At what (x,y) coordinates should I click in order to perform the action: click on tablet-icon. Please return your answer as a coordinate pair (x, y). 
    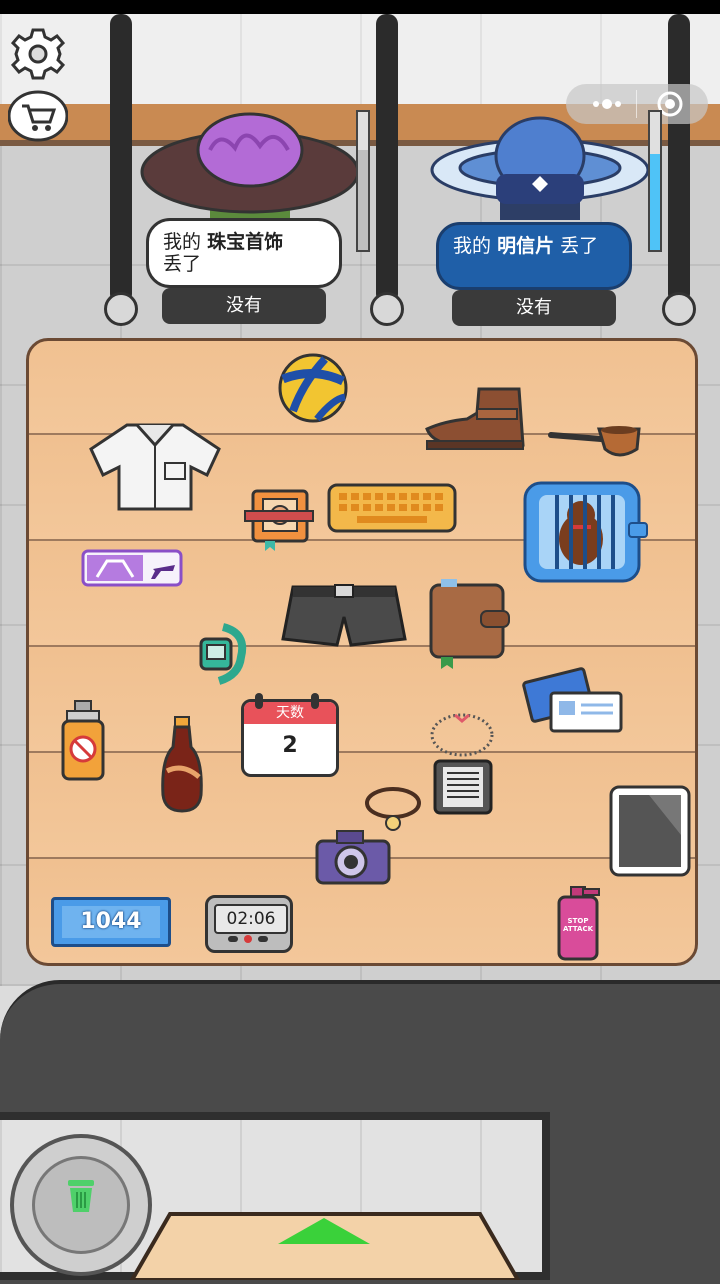
    Looking at the image, I should click on (650, 831).